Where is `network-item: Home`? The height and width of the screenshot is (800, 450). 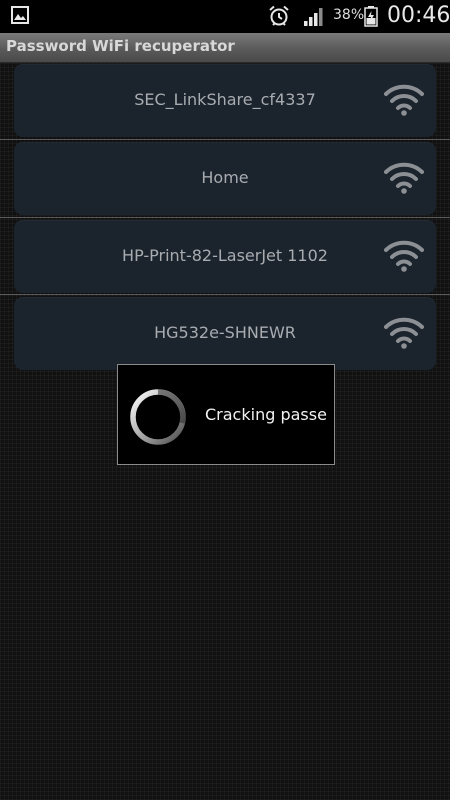 network-item: Home is located at coordinates (225, 178).